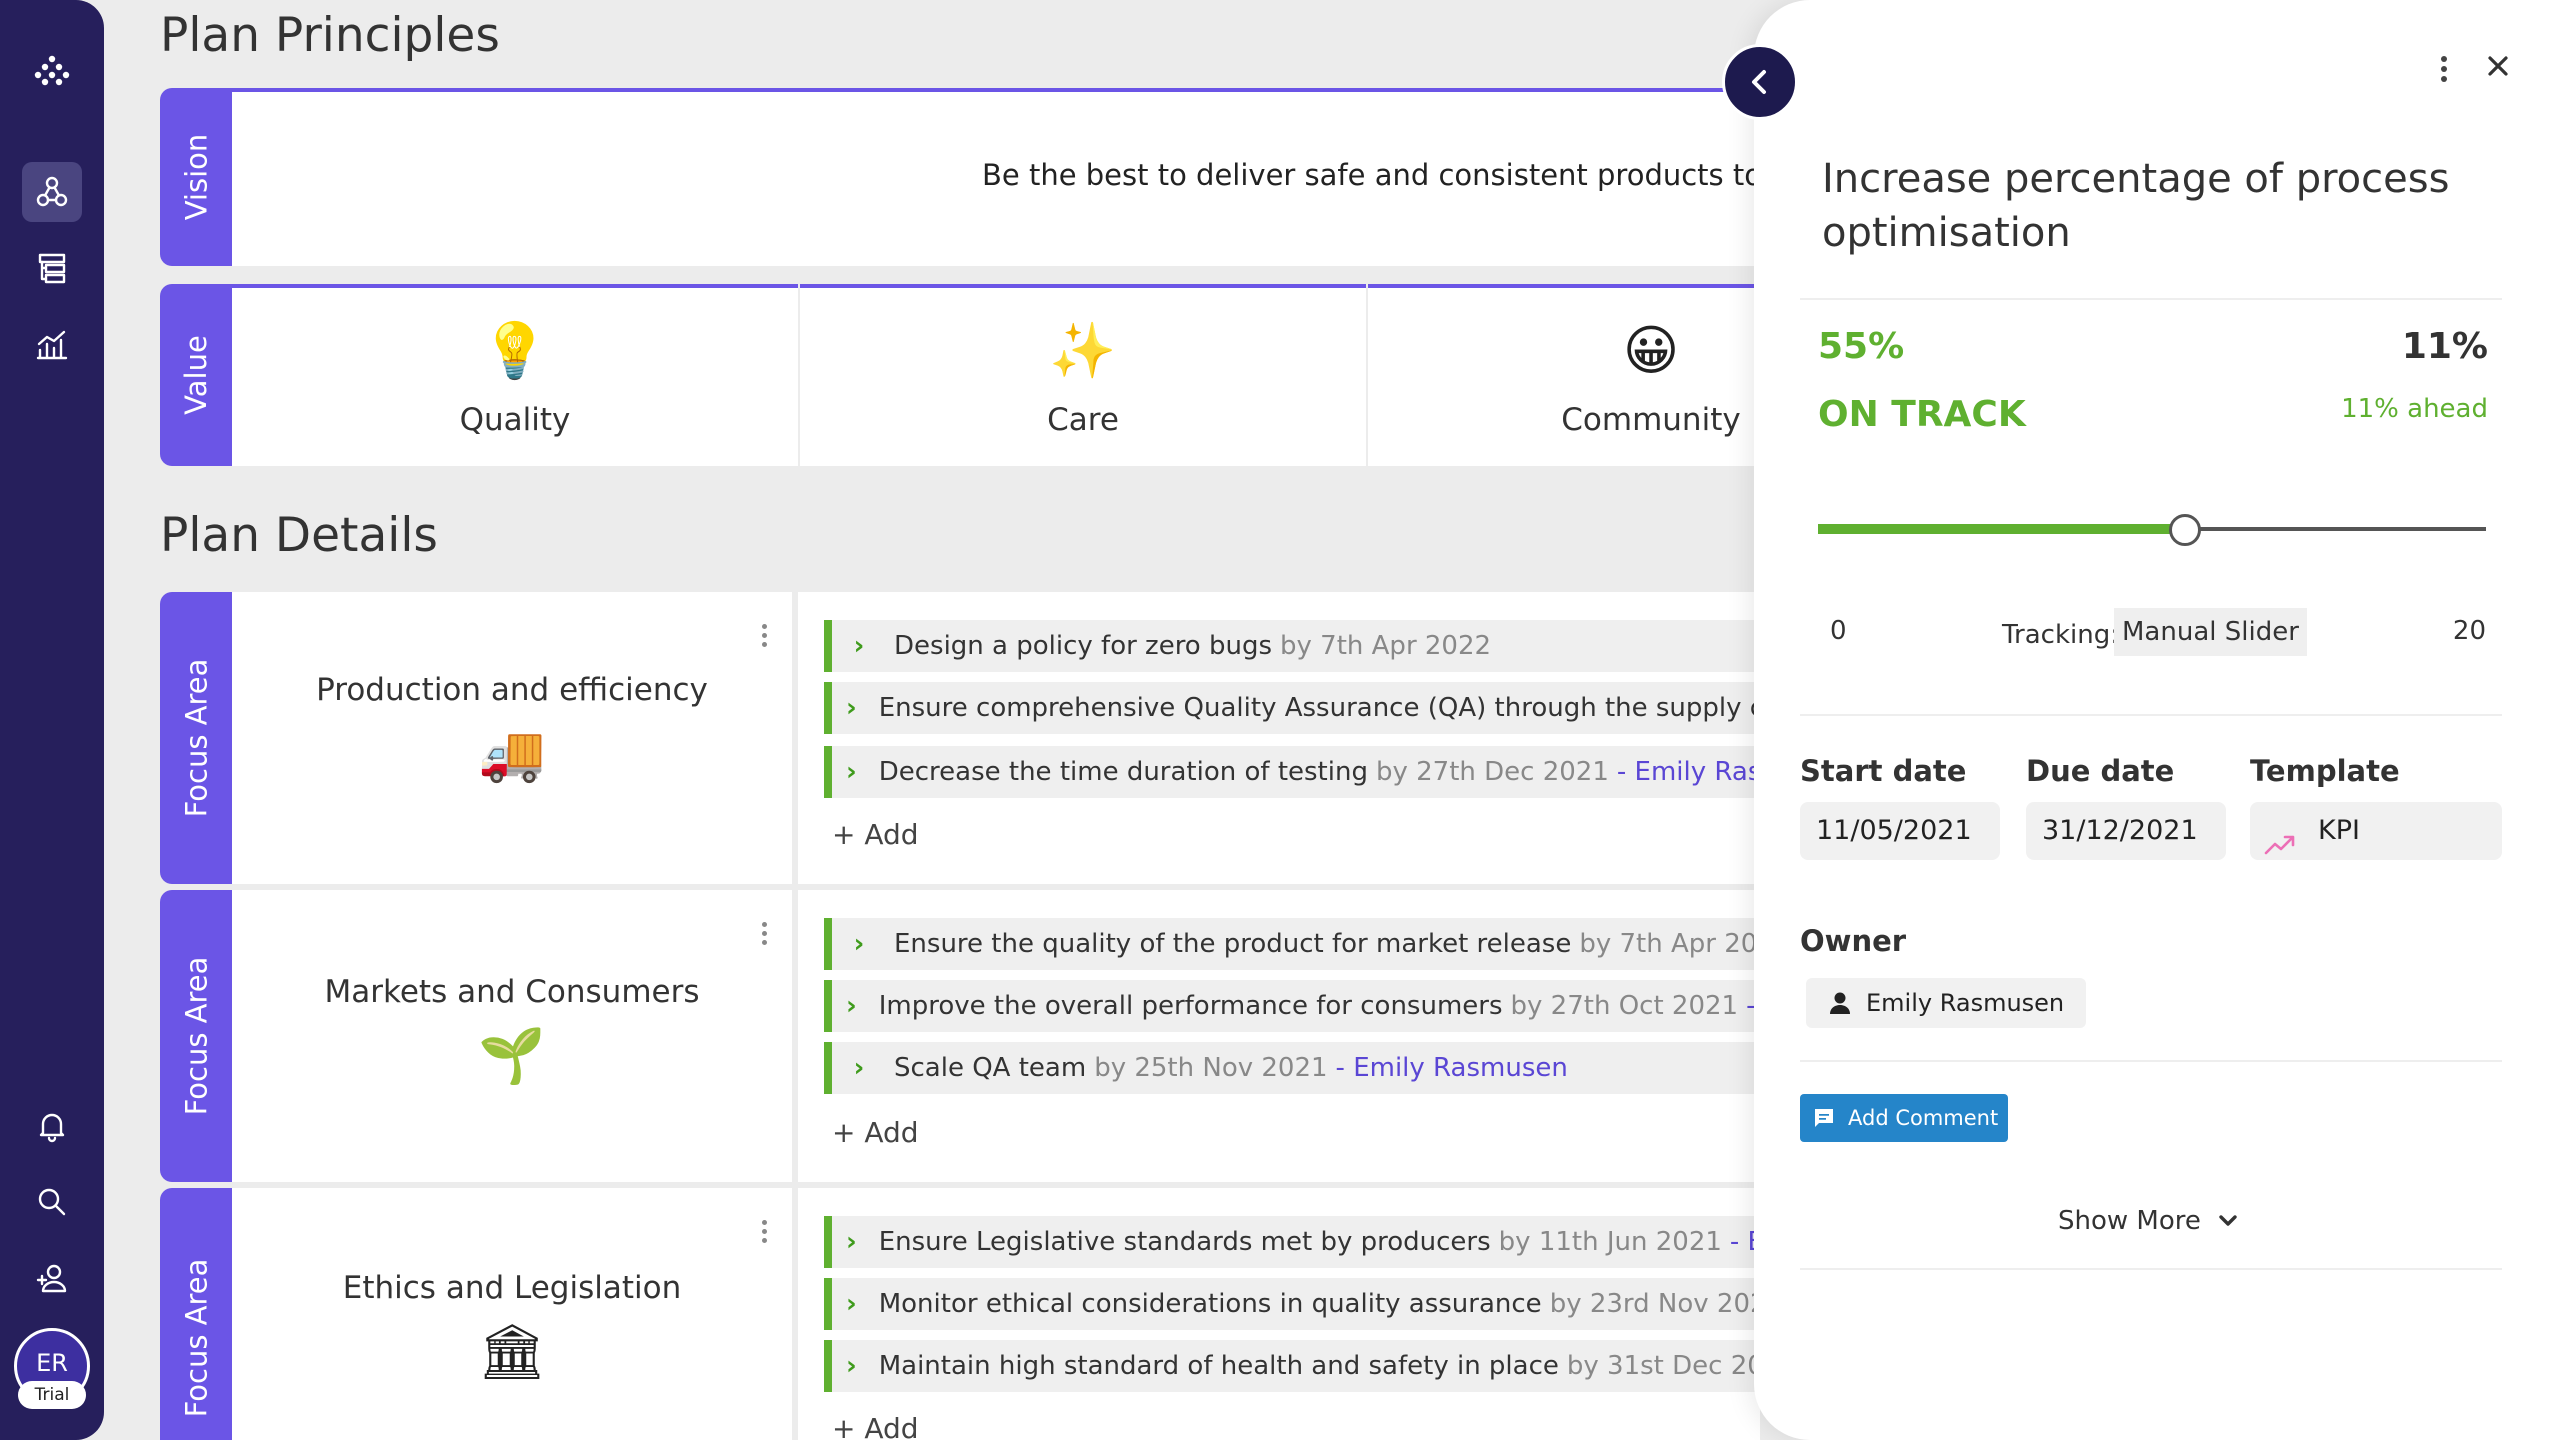  What do you see at coordinates (330, 35) in the screenshot?
I see `plan-principles-title: Plan Principles` at bounding box center [330, 35].